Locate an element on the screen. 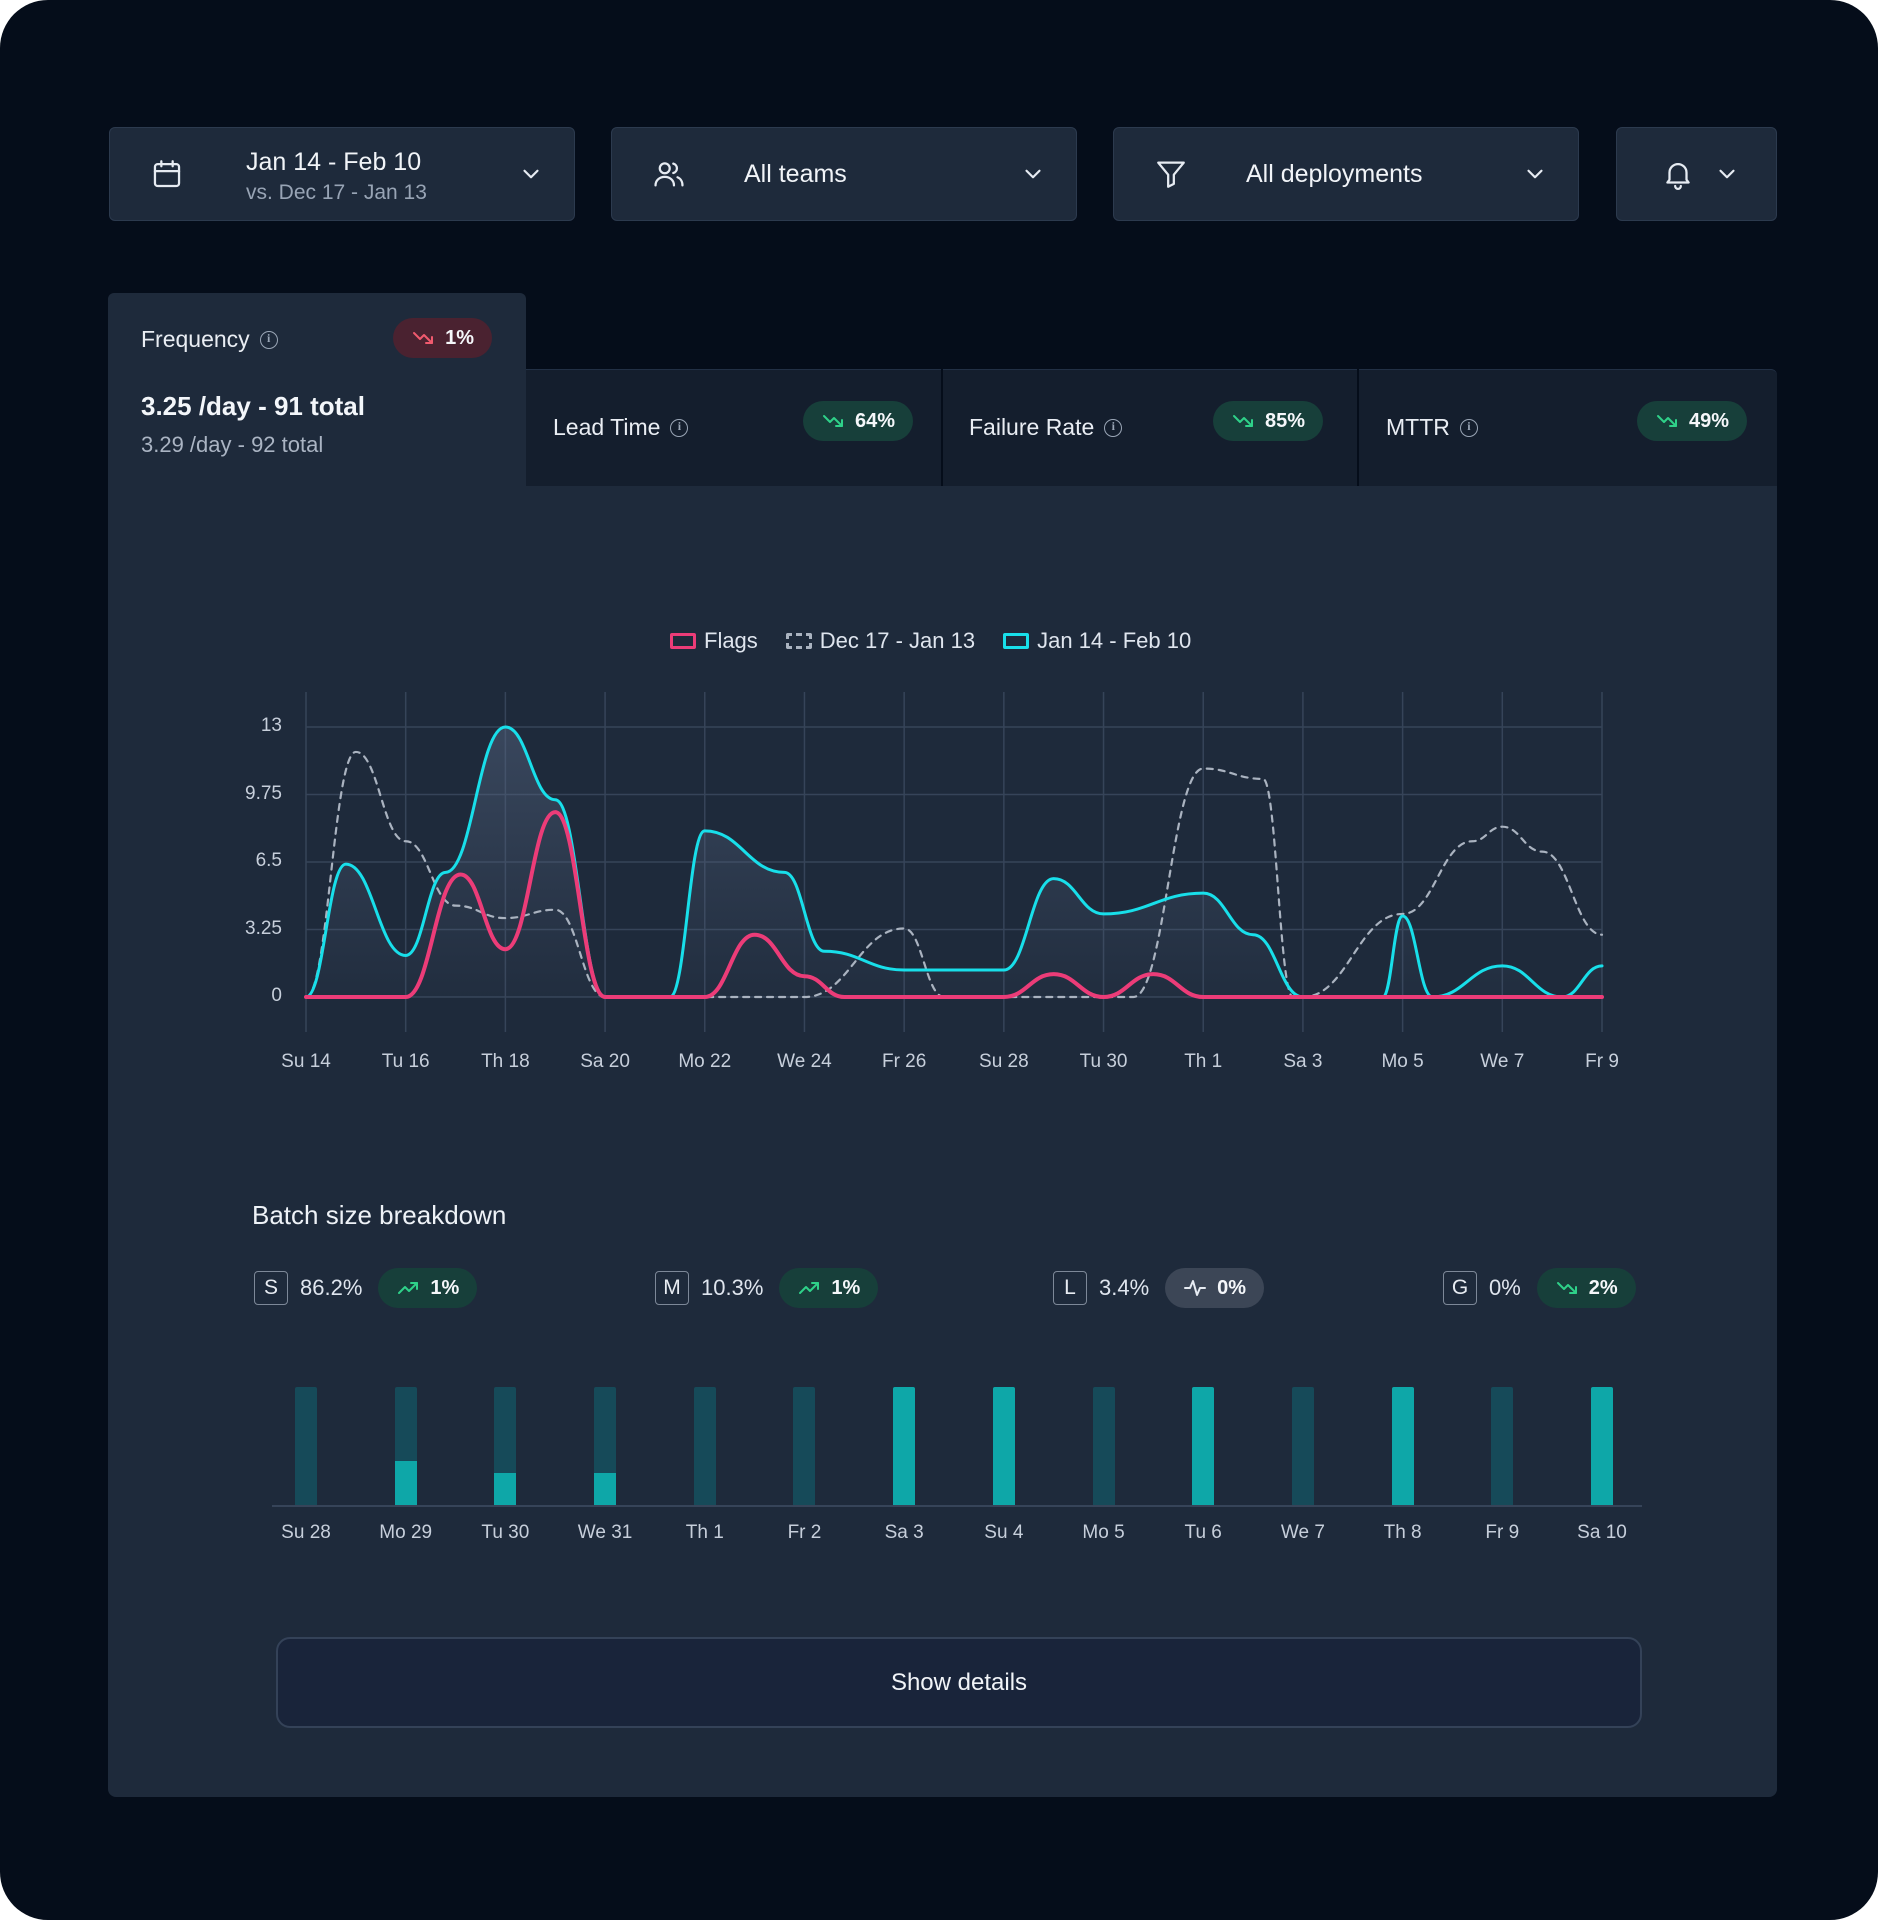 This screenshot has width=1878, height=1920. x-tick-label: We 7 is located at coordinates (1502, 1061).